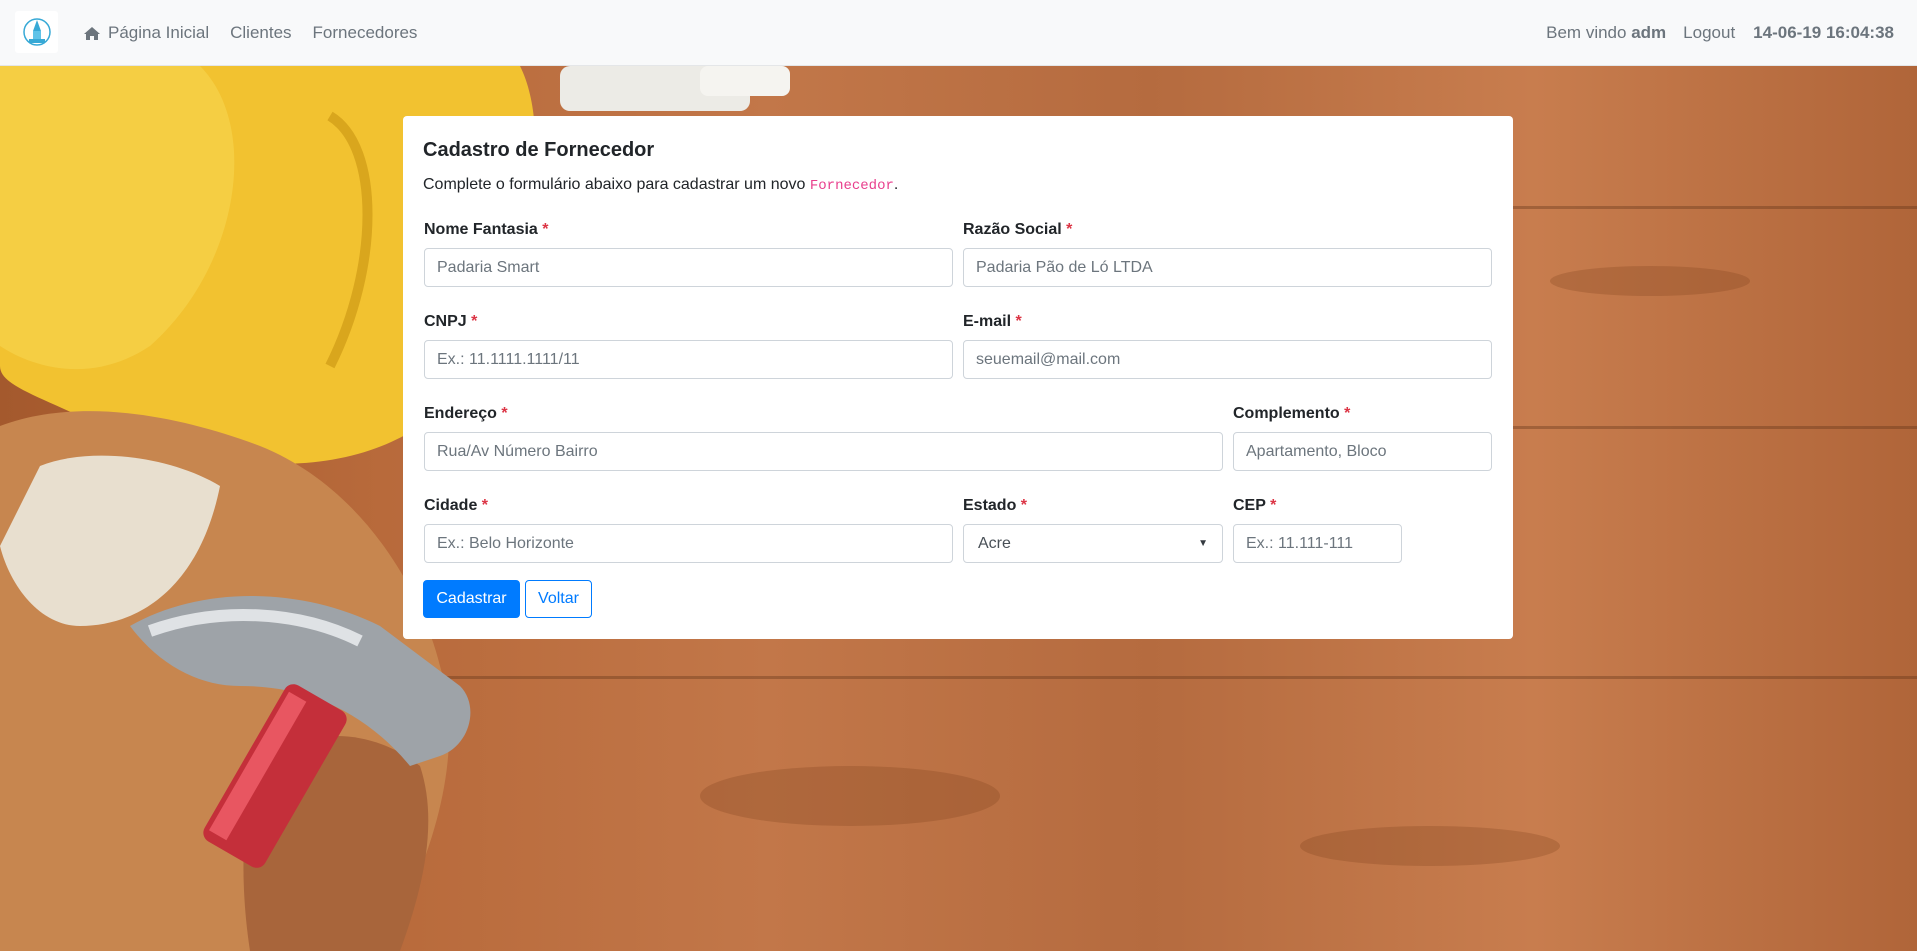 Image resolution: width=1917 pixels, height=951 pixels. What do you see at coordinates (992, 321) in the screenshot?
I see `email-label: E-mail *` at bounding box center [992, 321].